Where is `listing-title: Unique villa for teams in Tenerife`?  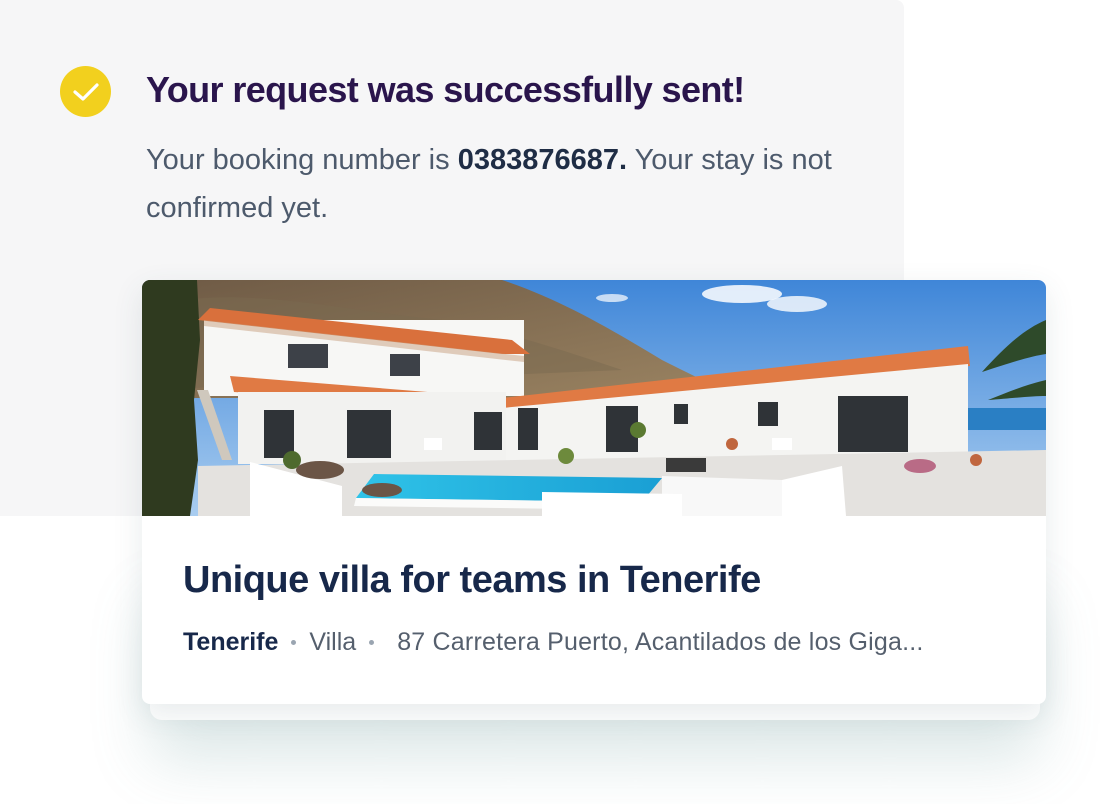 listing-title: Unique villa for teams in Tenerife is located at coordinates (472, 580).